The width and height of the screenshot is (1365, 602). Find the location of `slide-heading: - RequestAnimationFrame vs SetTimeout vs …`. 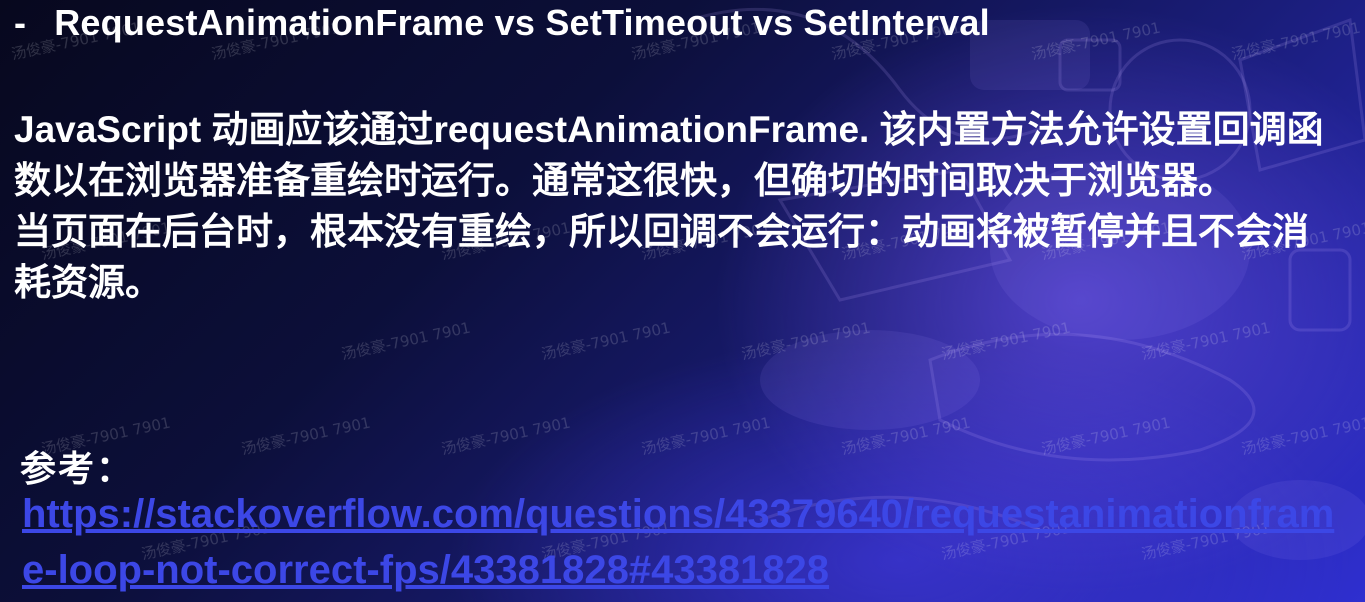

slide-heading: - RequestAnimationFrame vs SetTimeout vs … is located at coordinates (502, 23).